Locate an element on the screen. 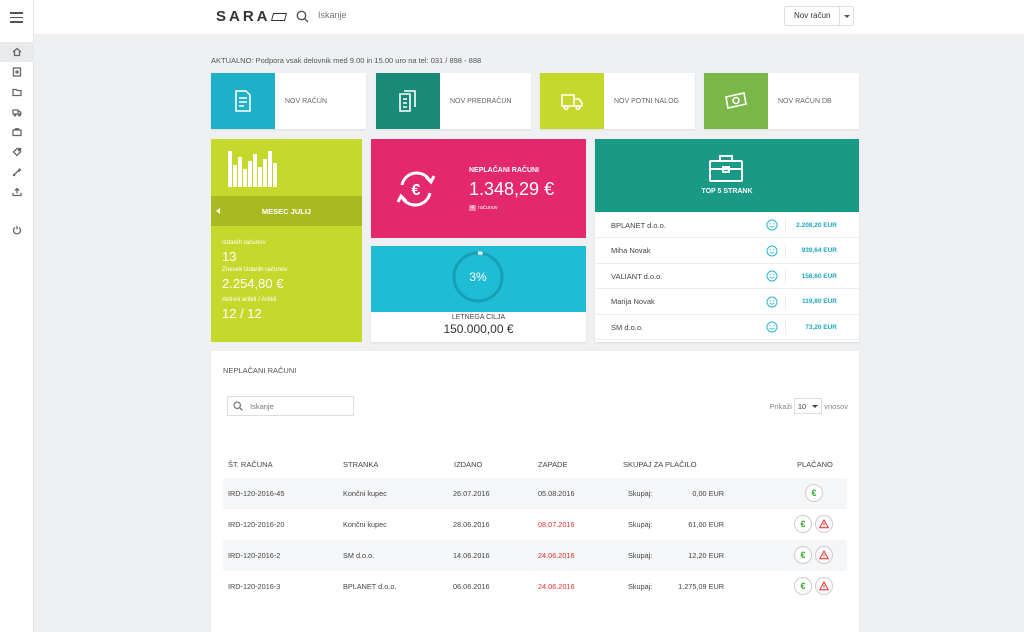 The width and height of the screenshot is (1024, 632). menu-icon is located at coordinates (16, 17).